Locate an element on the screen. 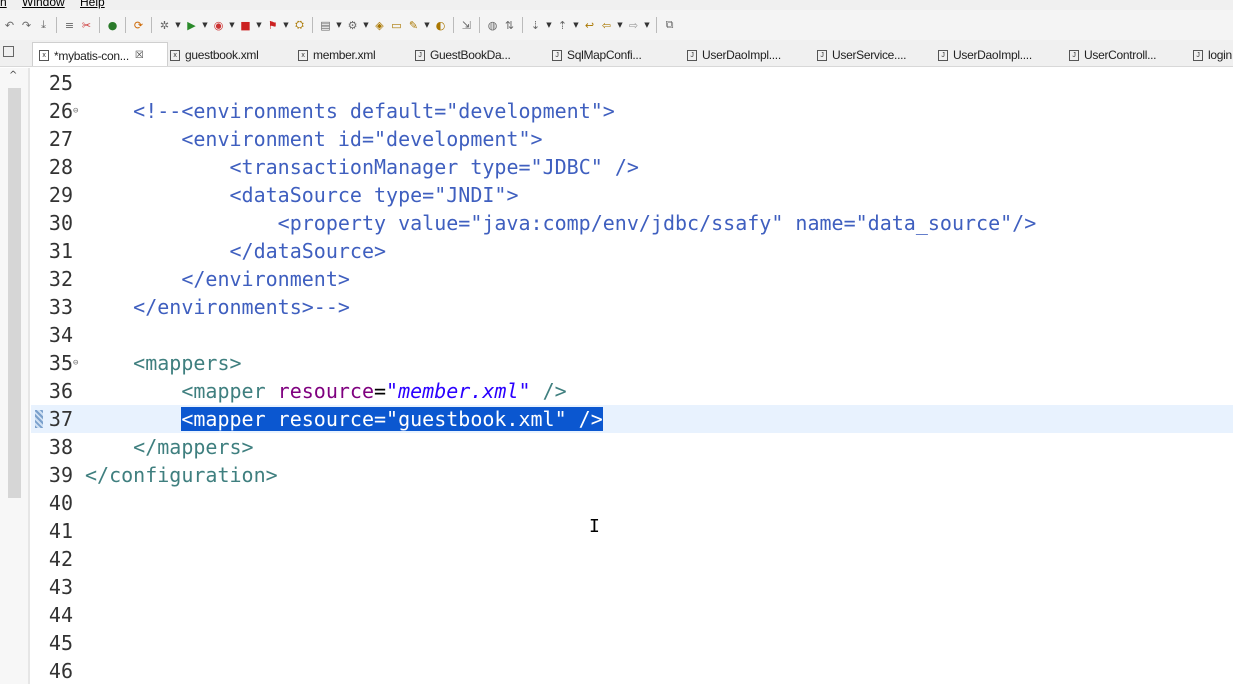  skip-icon: ⤓ is located at coordinates (43, 25).